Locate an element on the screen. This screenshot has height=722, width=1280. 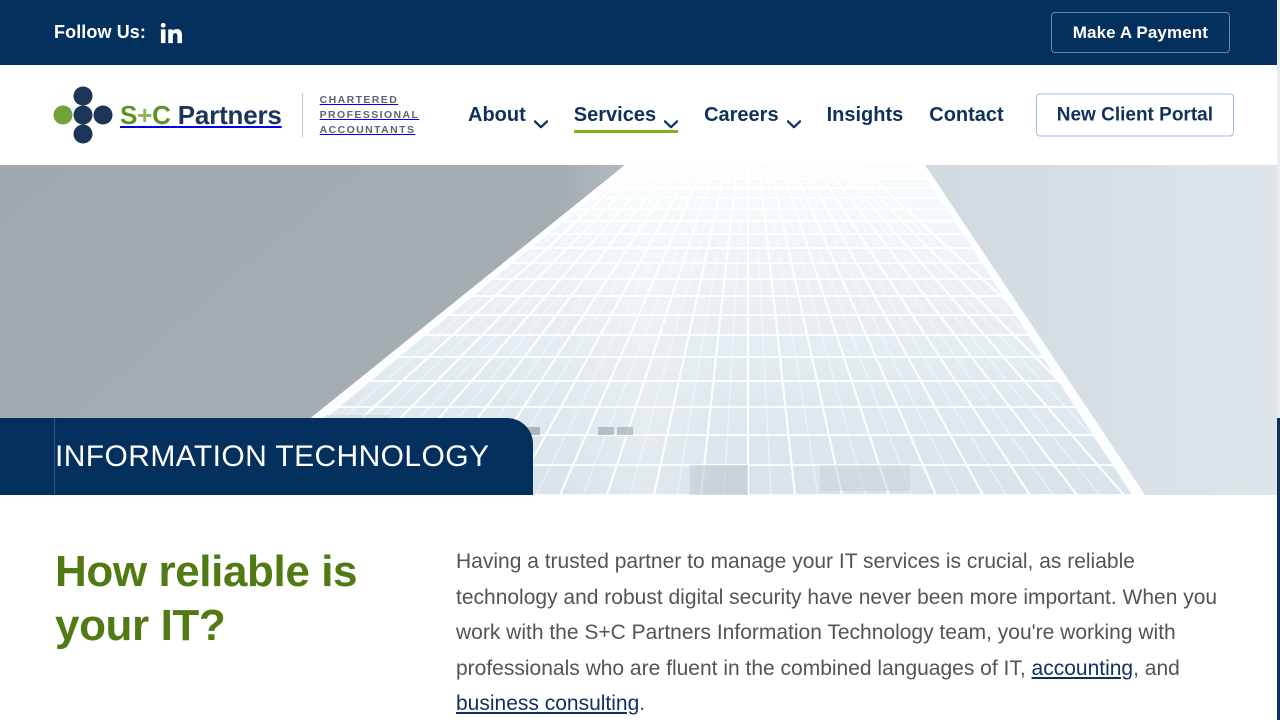
tagline-line-2: PROFESSIONAL is located at coordinates (369, 114).